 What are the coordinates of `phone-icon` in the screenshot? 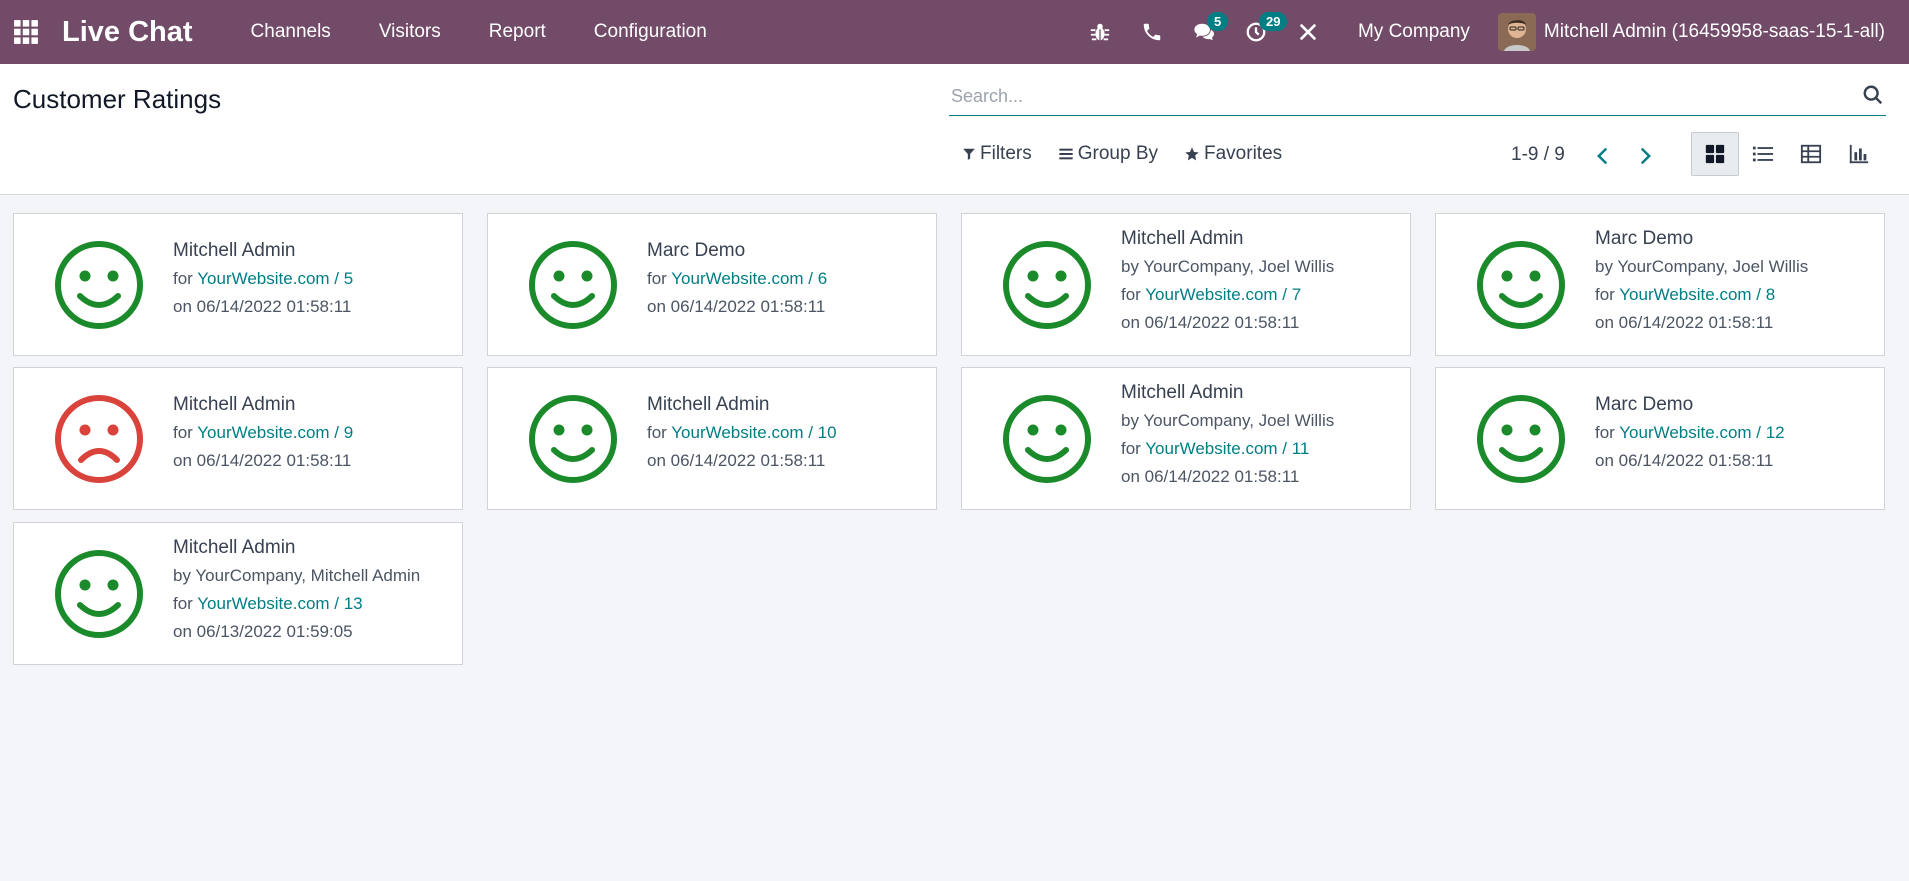 It's located at (1152, 32).